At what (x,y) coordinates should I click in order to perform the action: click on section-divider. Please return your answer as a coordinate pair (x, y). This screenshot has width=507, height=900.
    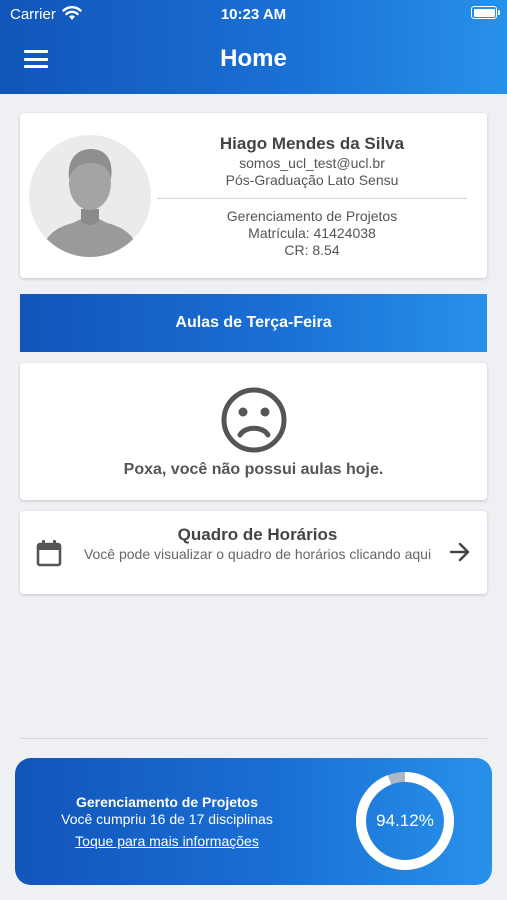
    Looking at the image, I should click on (253, 738).